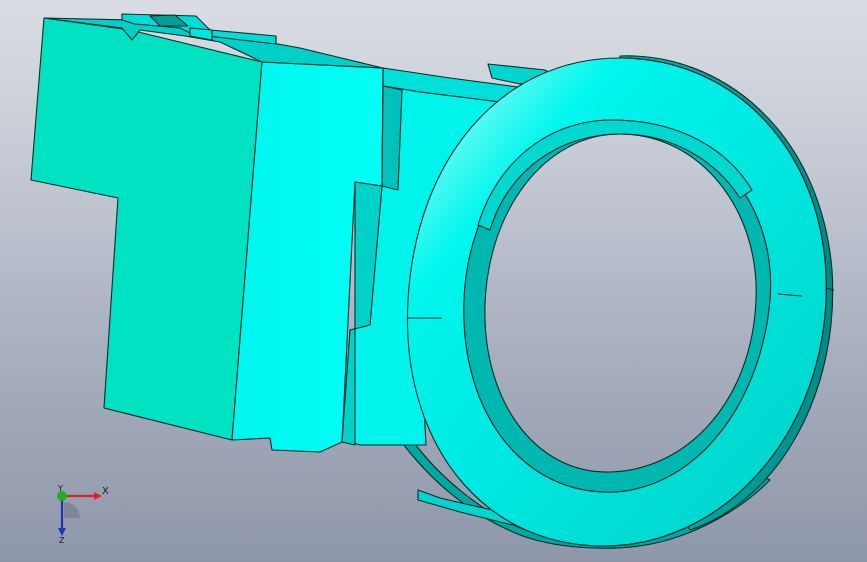 This screenshot has height=562, width=867. What do you see at coordinates (82, 514) in the screenshot?
I see `coordinate-triad: X Y Z` at bounding box center [82, 514].